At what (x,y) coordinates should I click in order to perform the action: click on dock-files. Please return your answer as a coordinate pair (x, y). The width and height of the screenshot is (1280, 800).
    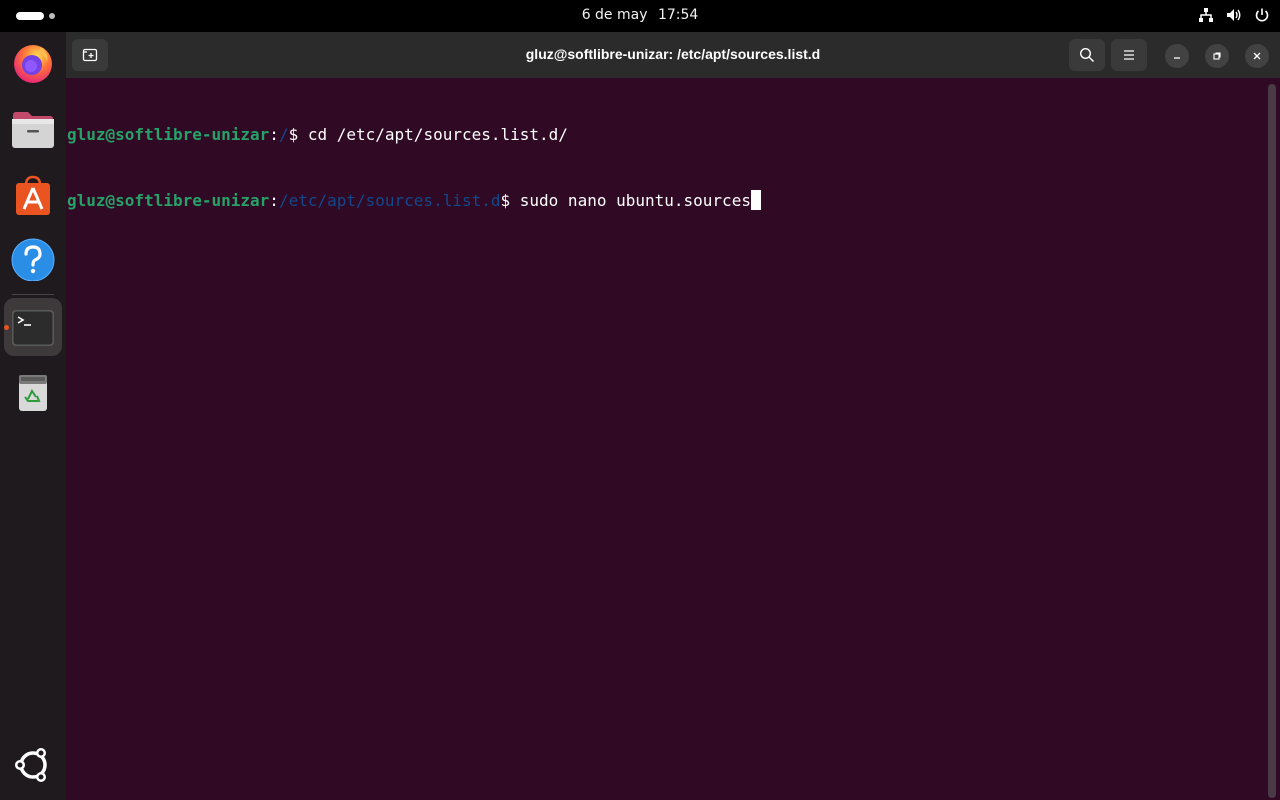
    Looking at the image, I should click on (33, 129).